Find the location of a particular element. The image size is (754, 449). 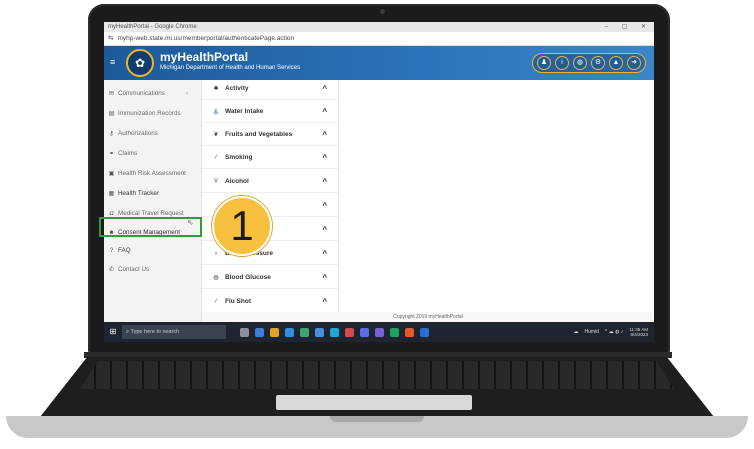

tracker-item-blood-glucose: ◍ Blood Glucose ^ is located at coordinates (270, 278).